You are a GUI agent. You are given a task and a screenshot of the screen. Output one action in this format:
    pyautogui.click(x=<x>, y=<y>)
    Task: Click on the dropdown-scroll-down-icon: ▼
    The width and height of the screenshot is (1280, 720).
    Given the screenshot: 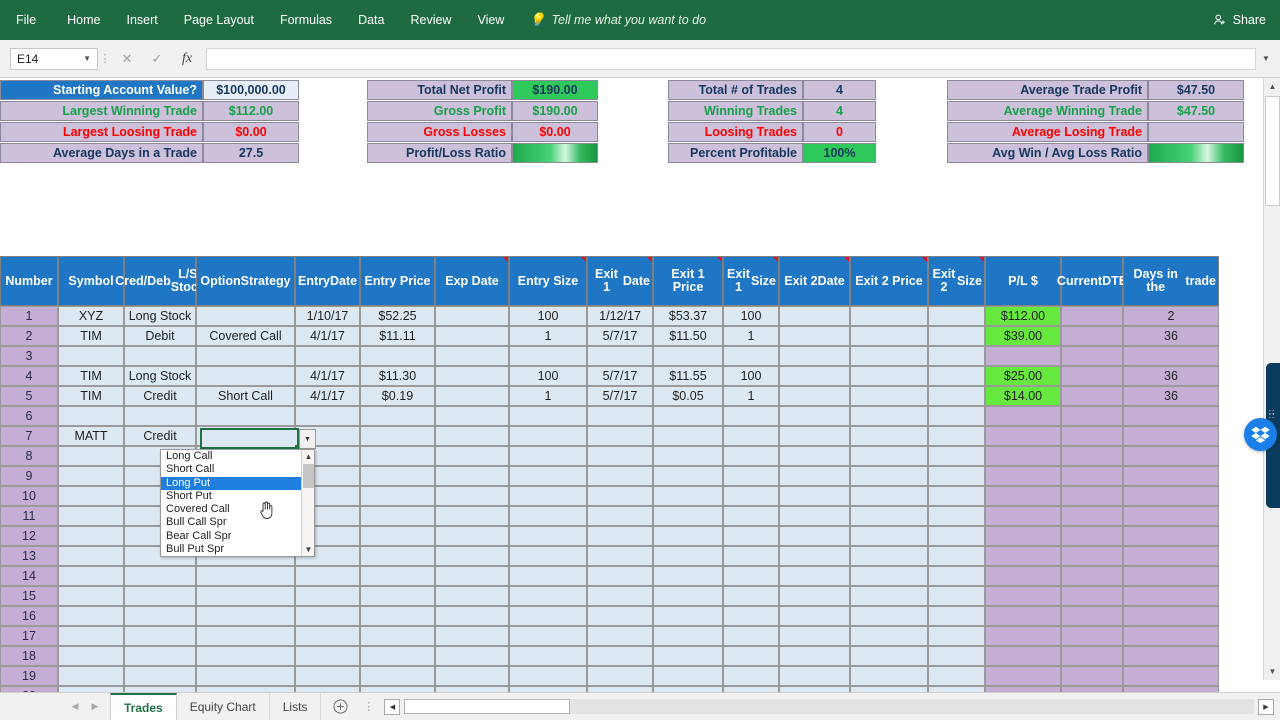 What is the action you would take?
    pyautogui.click(x=308, y=549)
    